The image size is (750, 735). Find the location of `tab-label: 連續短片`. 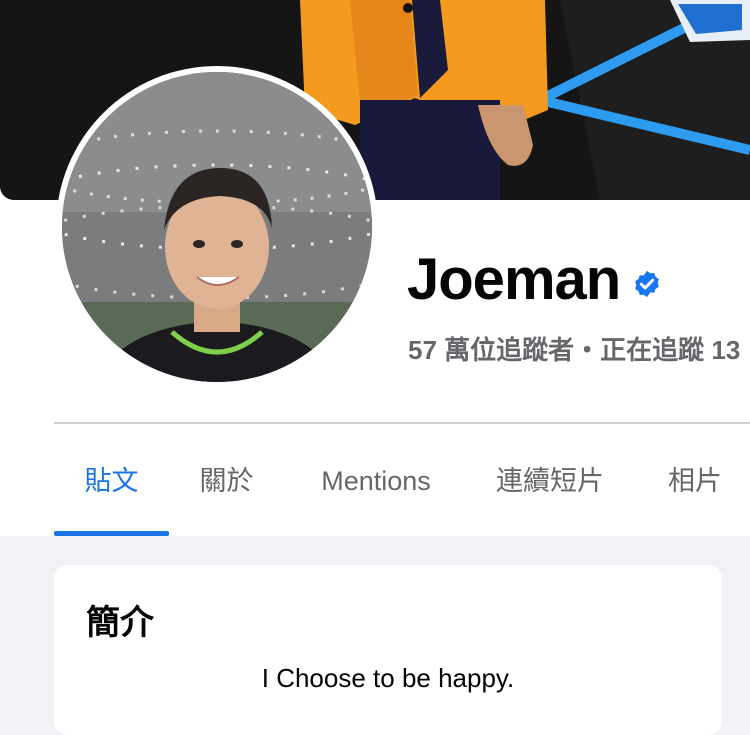

tab-label: 連續短片 is located at coordinates (550, 481).